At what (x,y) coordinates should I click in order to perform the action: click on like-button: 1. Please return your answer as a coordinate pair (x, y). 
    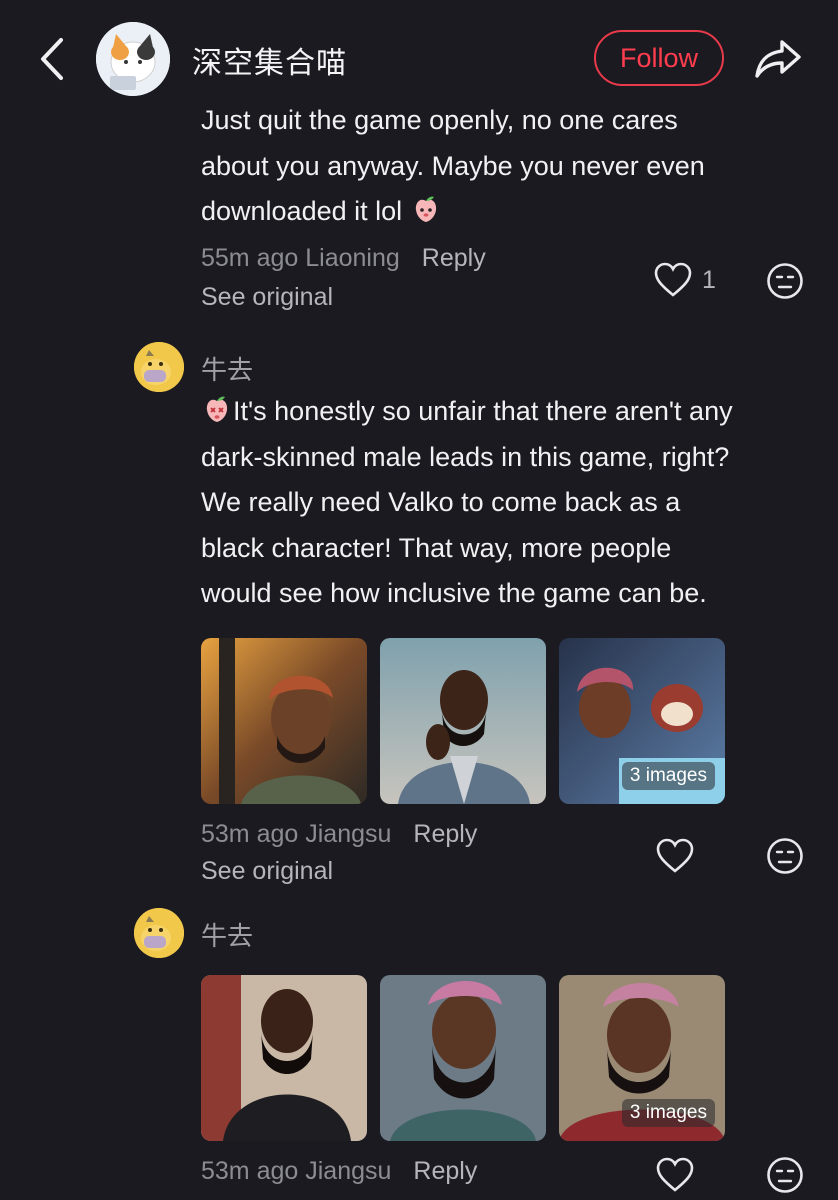
    Looking at the image, I should click on (685, 280).